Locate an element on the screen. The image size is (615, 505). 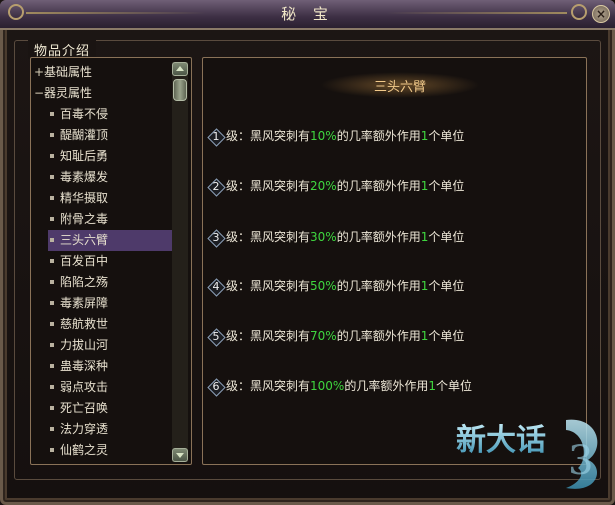
scroll-up-button is located at coordinates (180, 69).